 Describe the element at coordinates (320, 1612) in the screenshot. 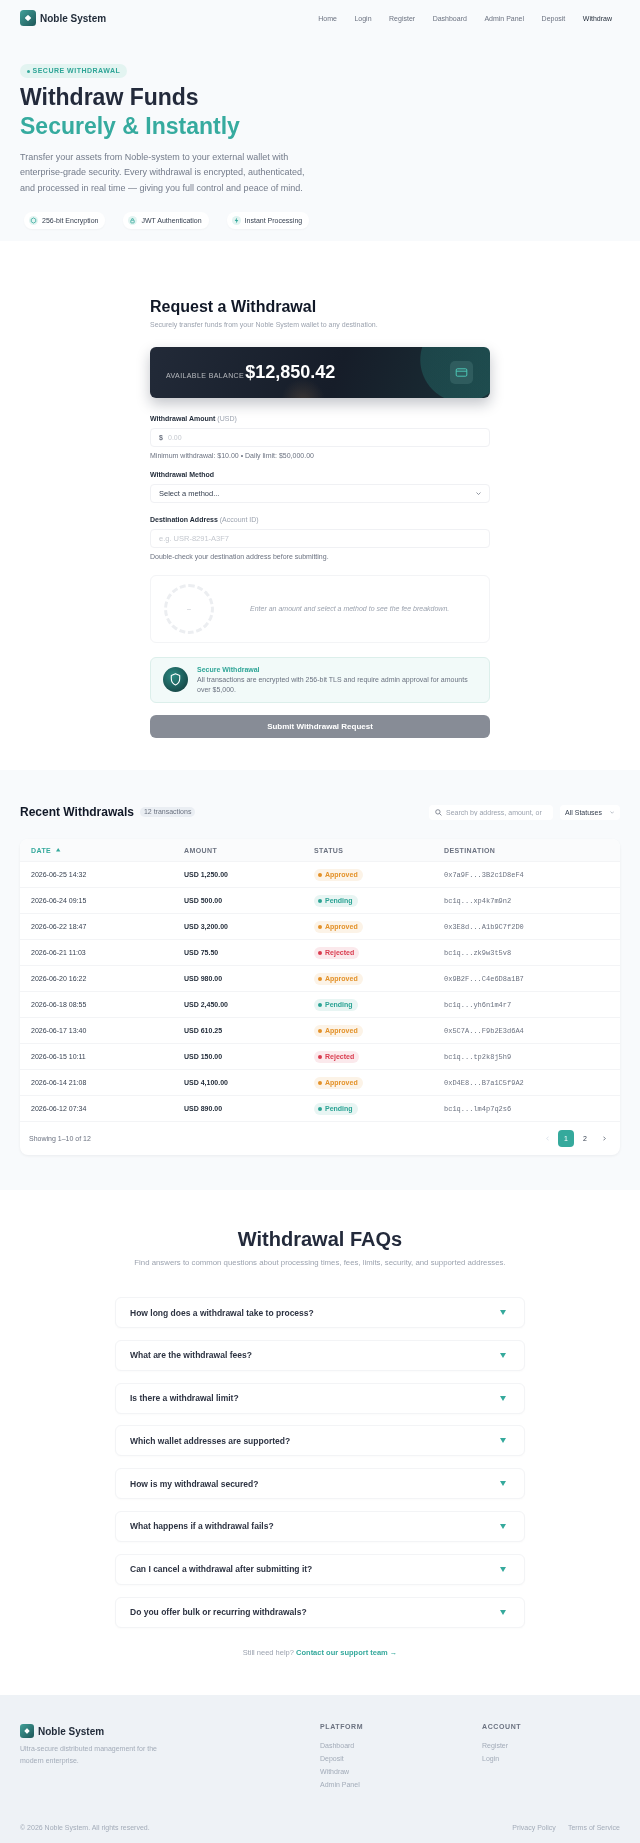

I see `faq-item: Do you offer bulk or recurring withdrawals?` at that location.